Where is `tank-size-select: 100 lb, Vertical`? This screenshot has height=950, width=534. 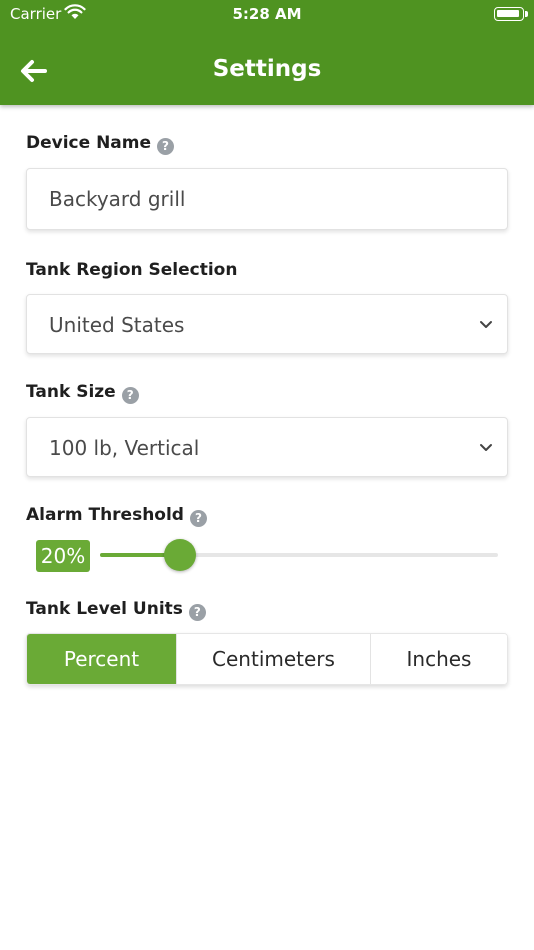 tank-size-select: 100 lb, Vertical is located at coordinates (267, 447).